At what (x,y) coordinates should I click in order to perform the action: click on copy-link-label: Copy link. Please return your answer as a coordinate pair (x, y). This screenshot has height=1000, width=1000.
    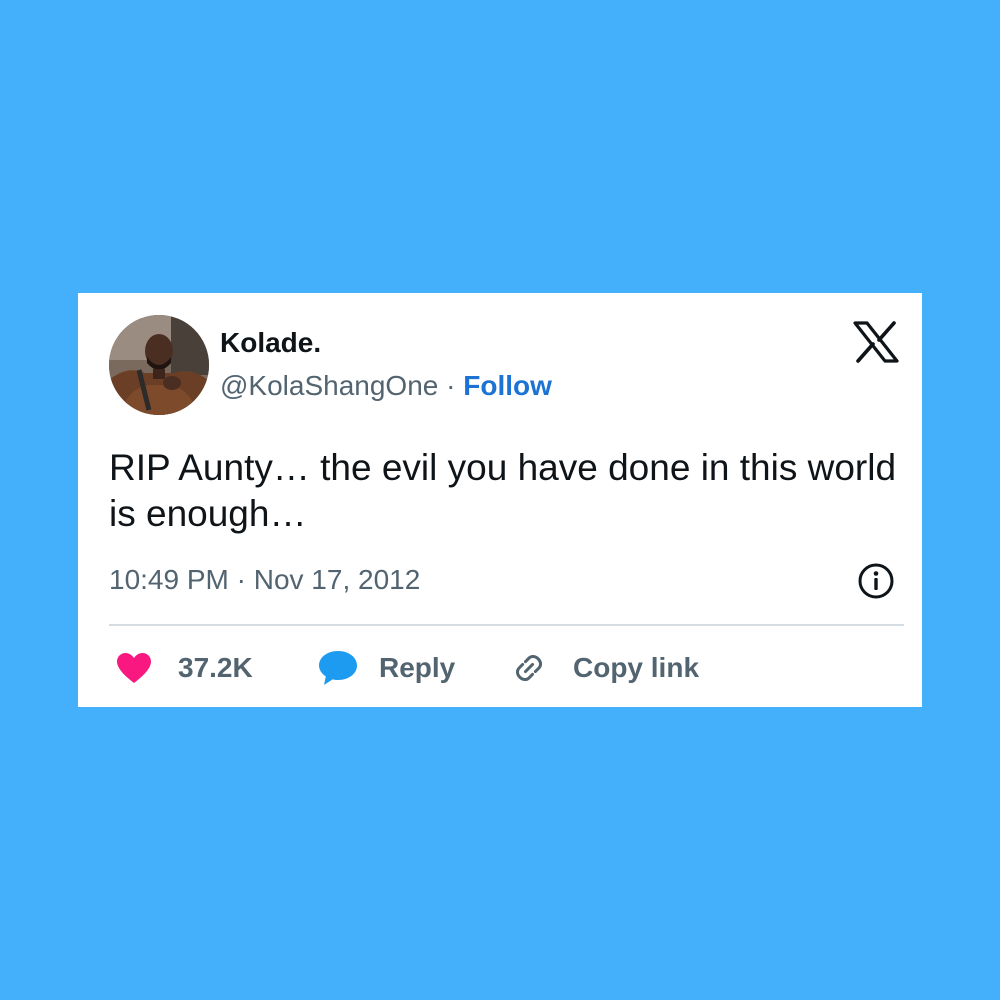
    Looking at the image, I should click on (636, 667).